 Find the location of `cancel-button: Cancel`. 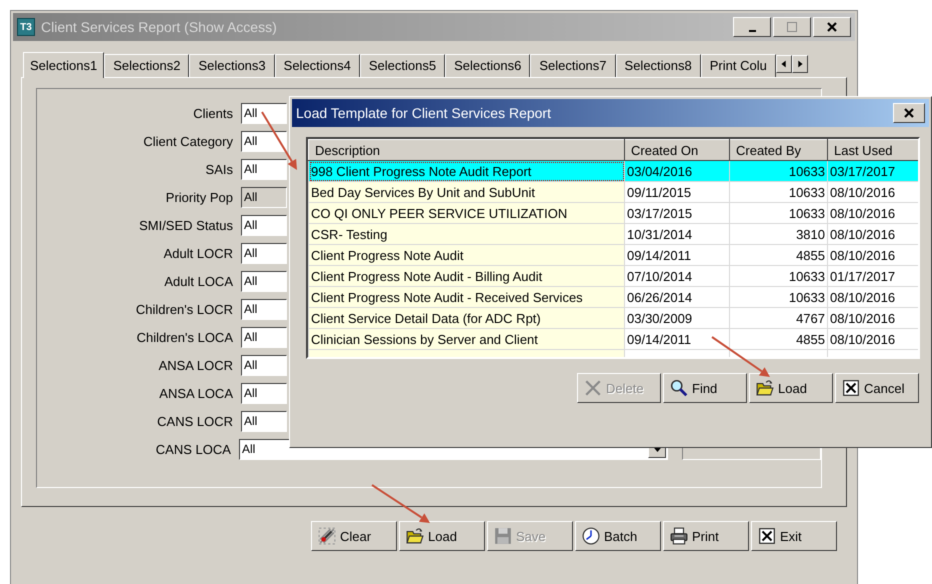

cancel-button: Cancel is located at coordinates (877, 388).